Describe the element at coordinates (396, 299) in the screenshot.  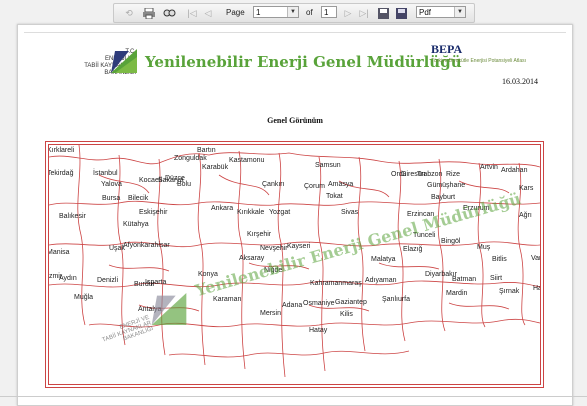
I see `city-label: Şanlıurfa` at that location.